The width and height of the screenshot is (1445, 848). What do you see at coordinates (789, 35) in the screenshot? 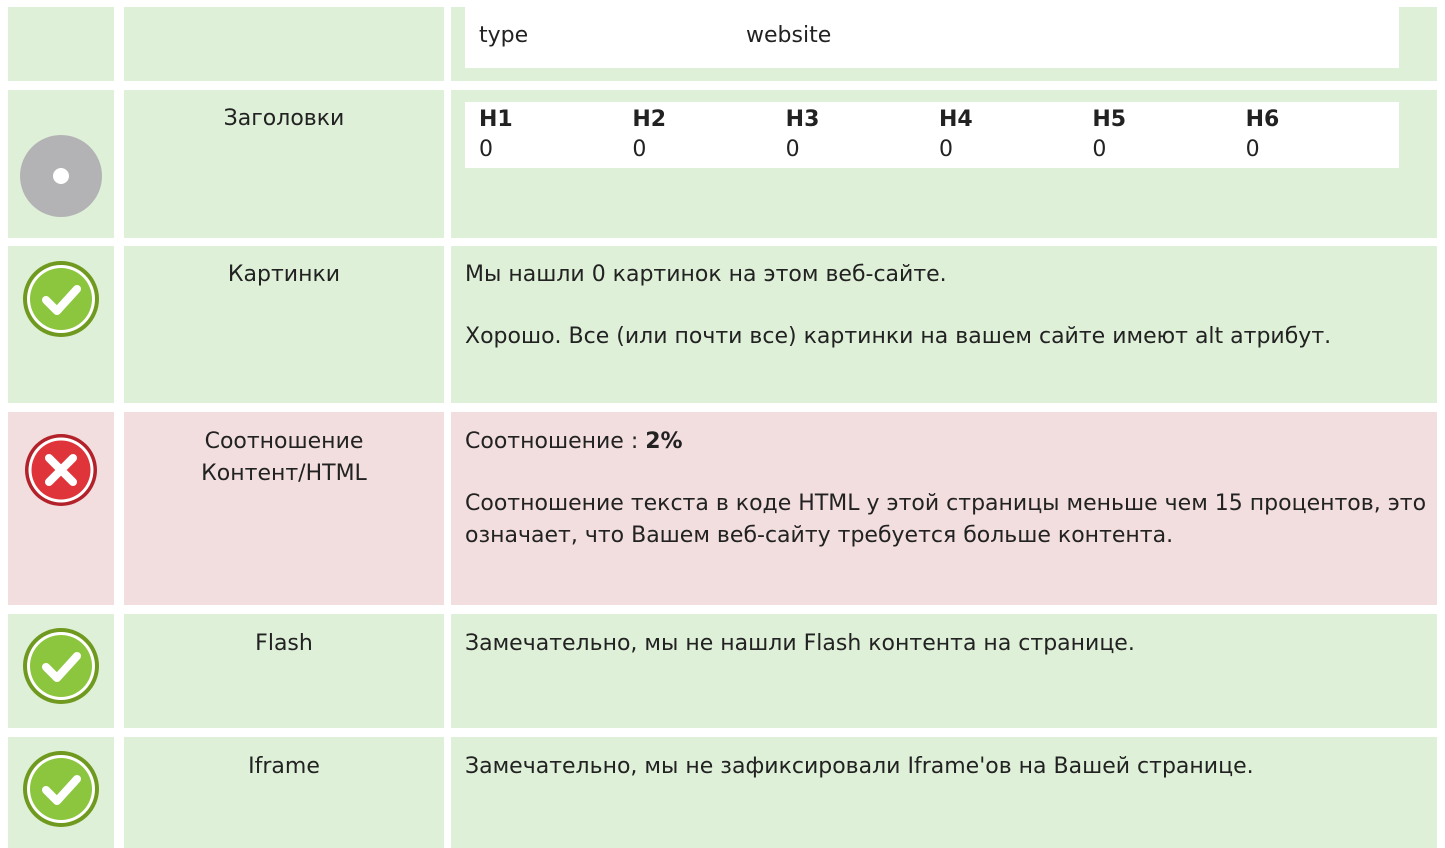
I see `og-value: website` at bounding box center [789, 35].